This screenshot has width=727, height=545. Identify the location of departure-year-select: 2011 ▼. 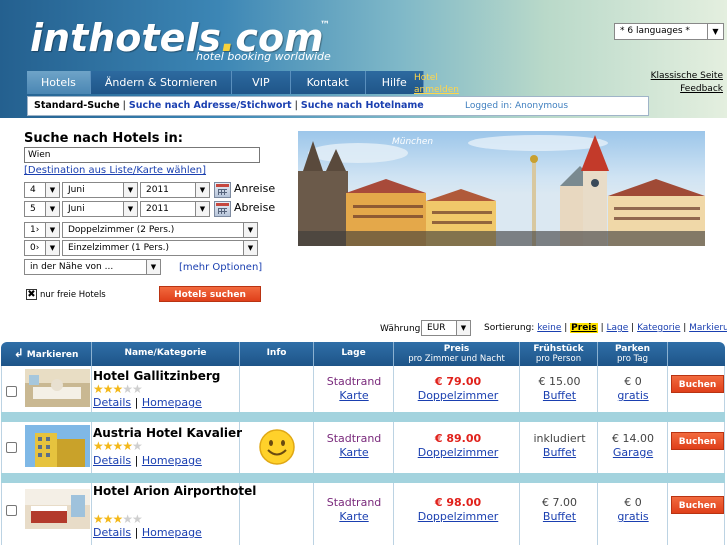
(175, 209).